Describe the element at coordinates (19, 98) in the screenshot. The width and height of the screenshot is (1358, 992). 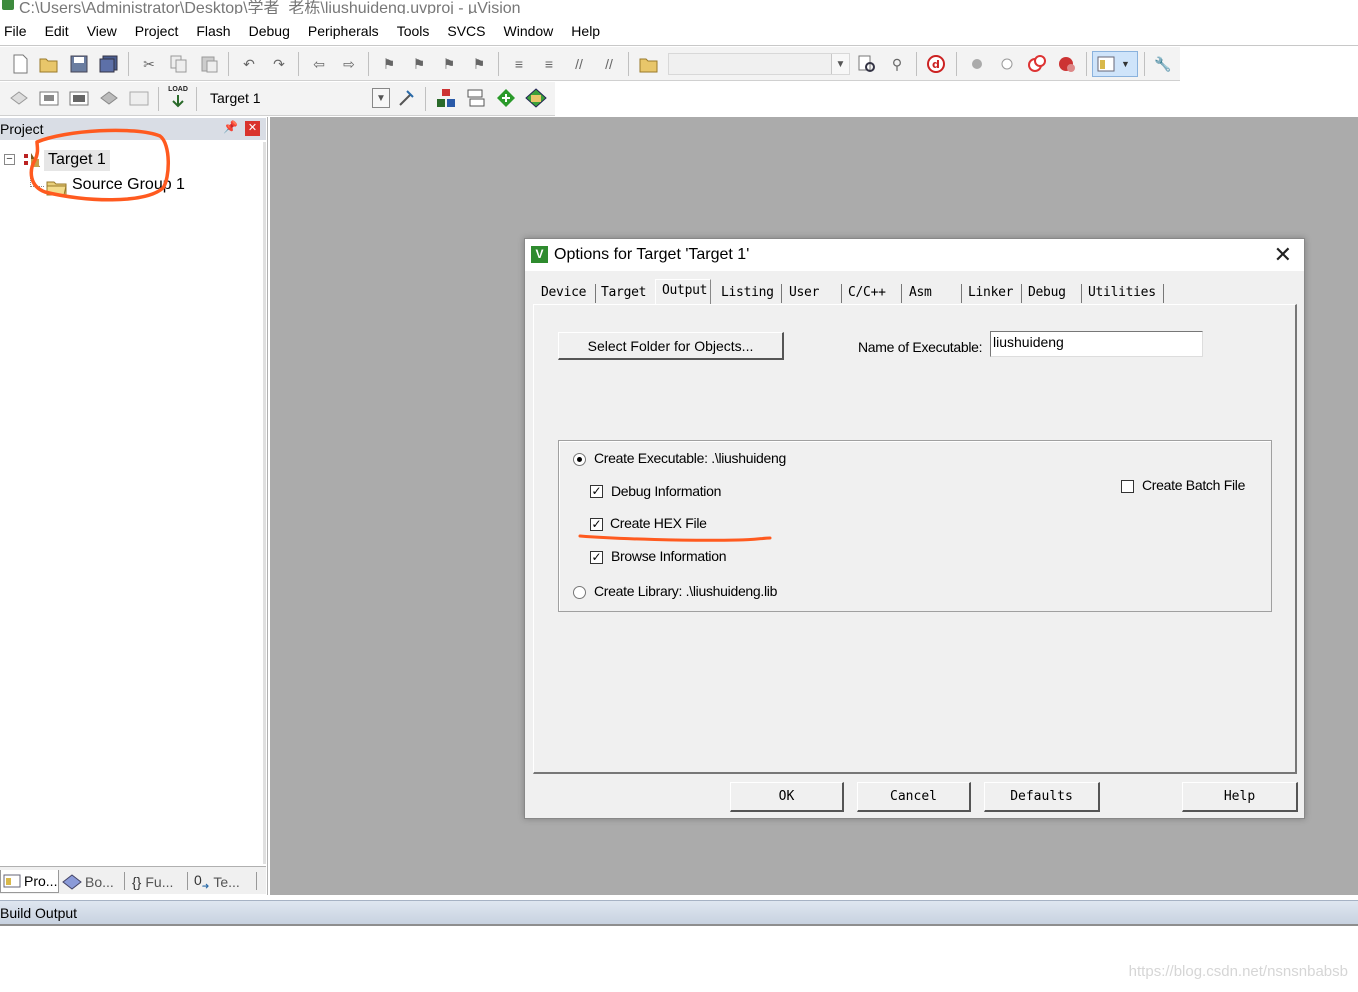
I see `translate-icon` at that location.